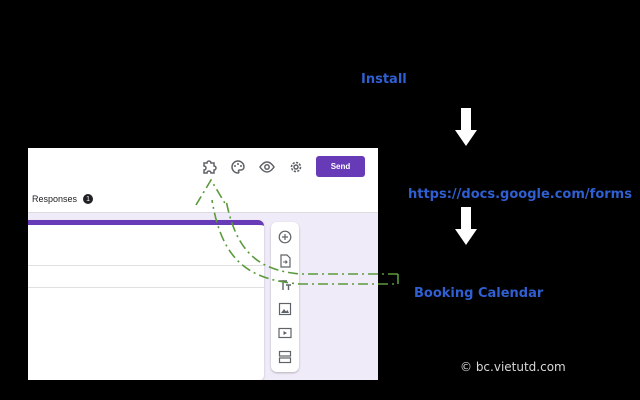  I want to click on curved-arrow-icon, so click(297, 231).